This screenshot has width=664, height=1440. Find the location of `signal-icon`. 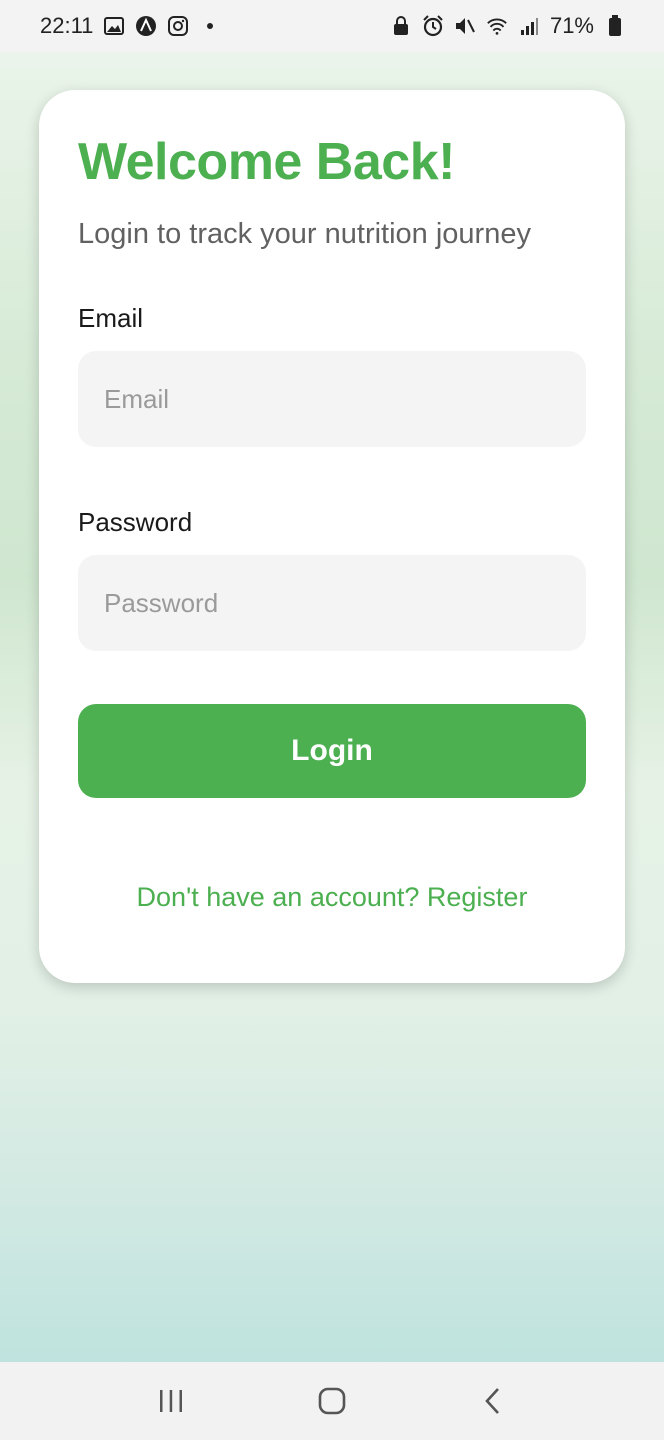

signal-icon is located at coordinates (529, 26).